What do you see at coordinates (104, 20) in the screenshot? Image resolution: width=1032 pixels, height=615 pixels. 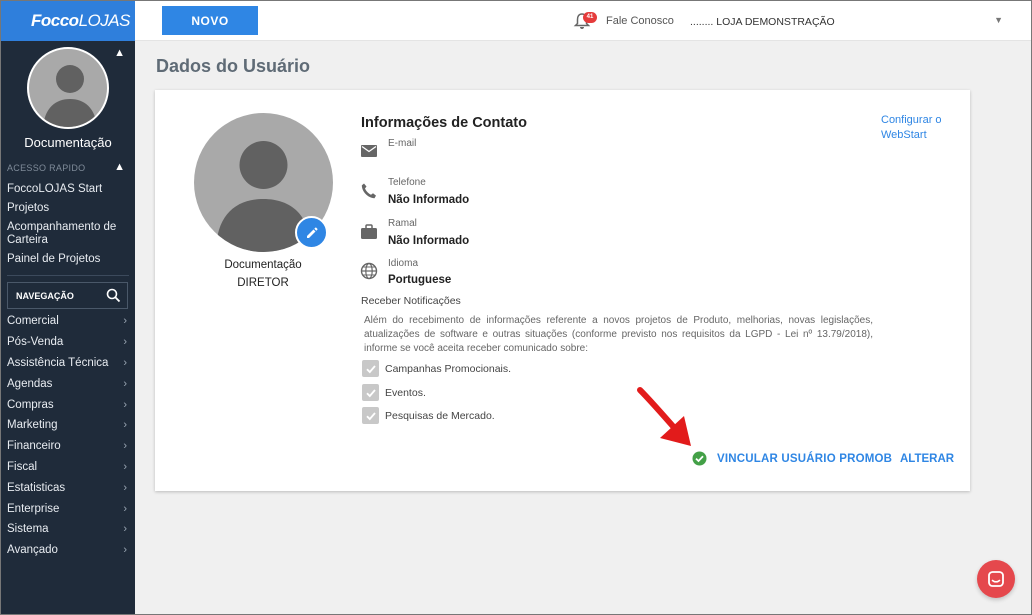 I see `brand-light: LOJAS` at bounding box center [104, 20].